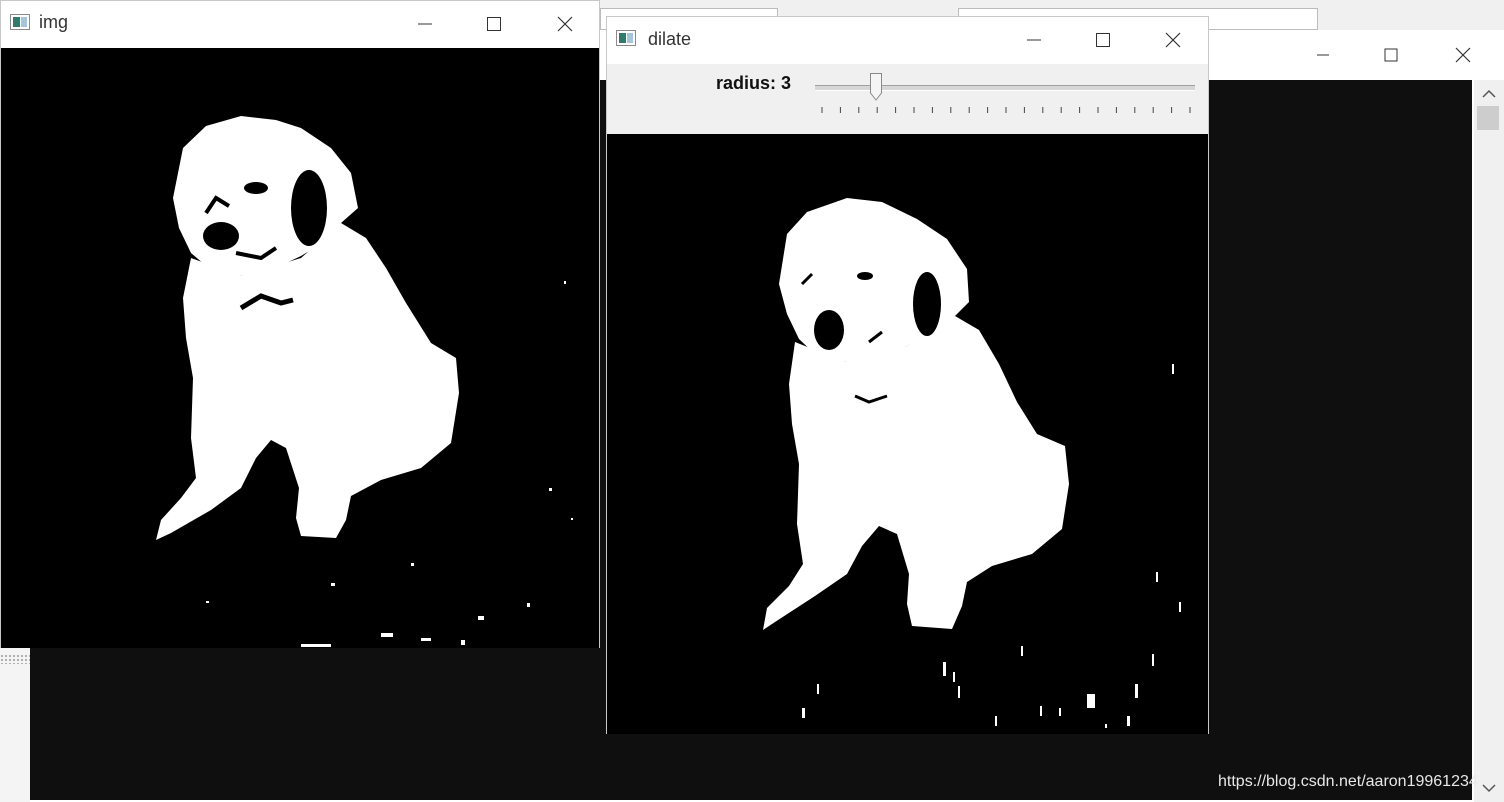  Describe the element at coordinates (1489, 441) in the screenshot. I see `vertical-scrollbar` at that location.